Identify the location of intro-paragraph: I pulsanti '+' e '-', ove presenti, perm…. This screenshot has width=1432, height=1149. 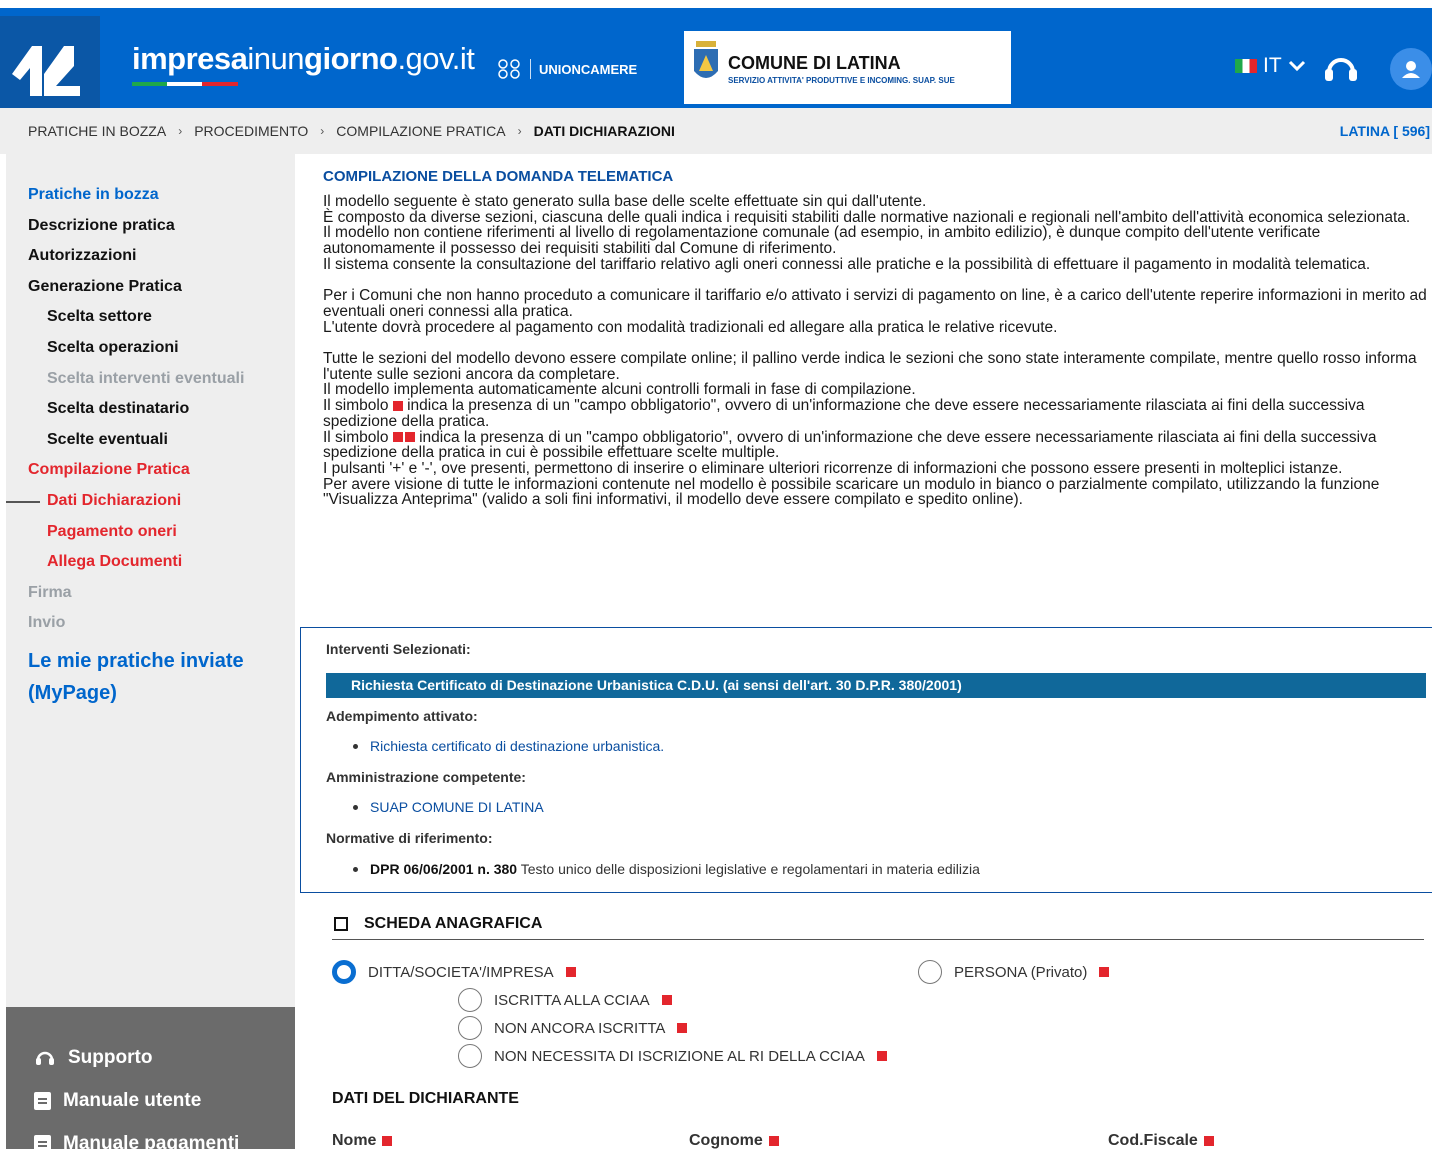
(833, 468).